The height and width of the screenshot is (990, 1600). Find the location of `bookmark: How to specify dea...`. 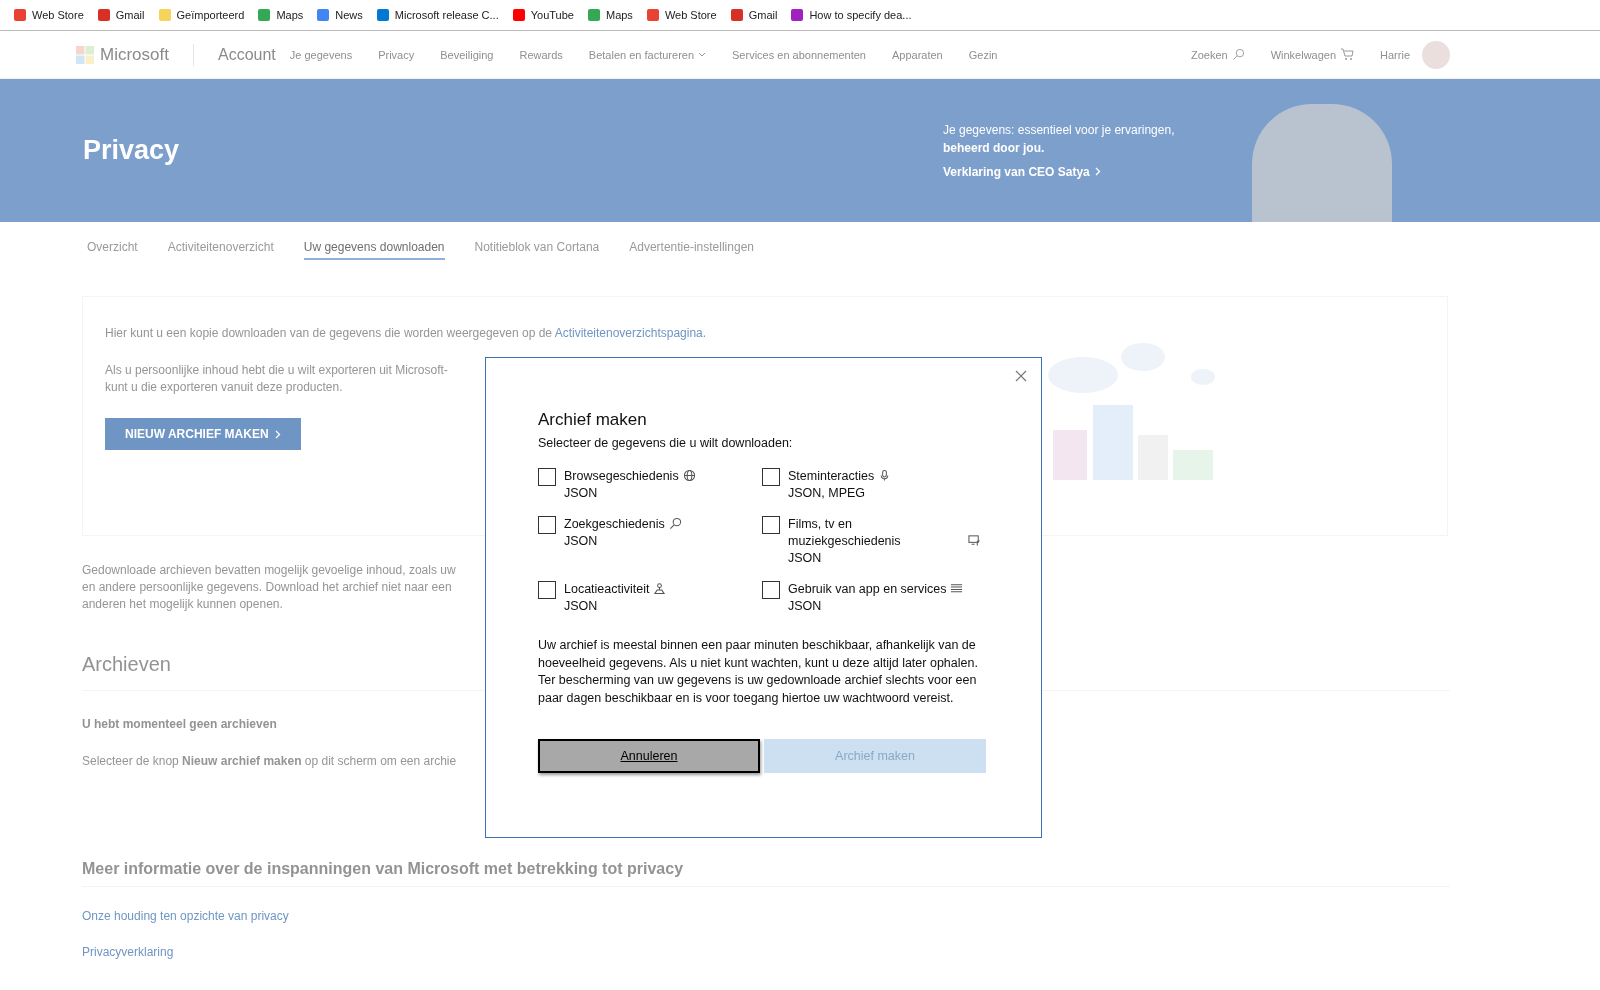

bookmark: How to specify dea... is located at coordinates (851, 15).